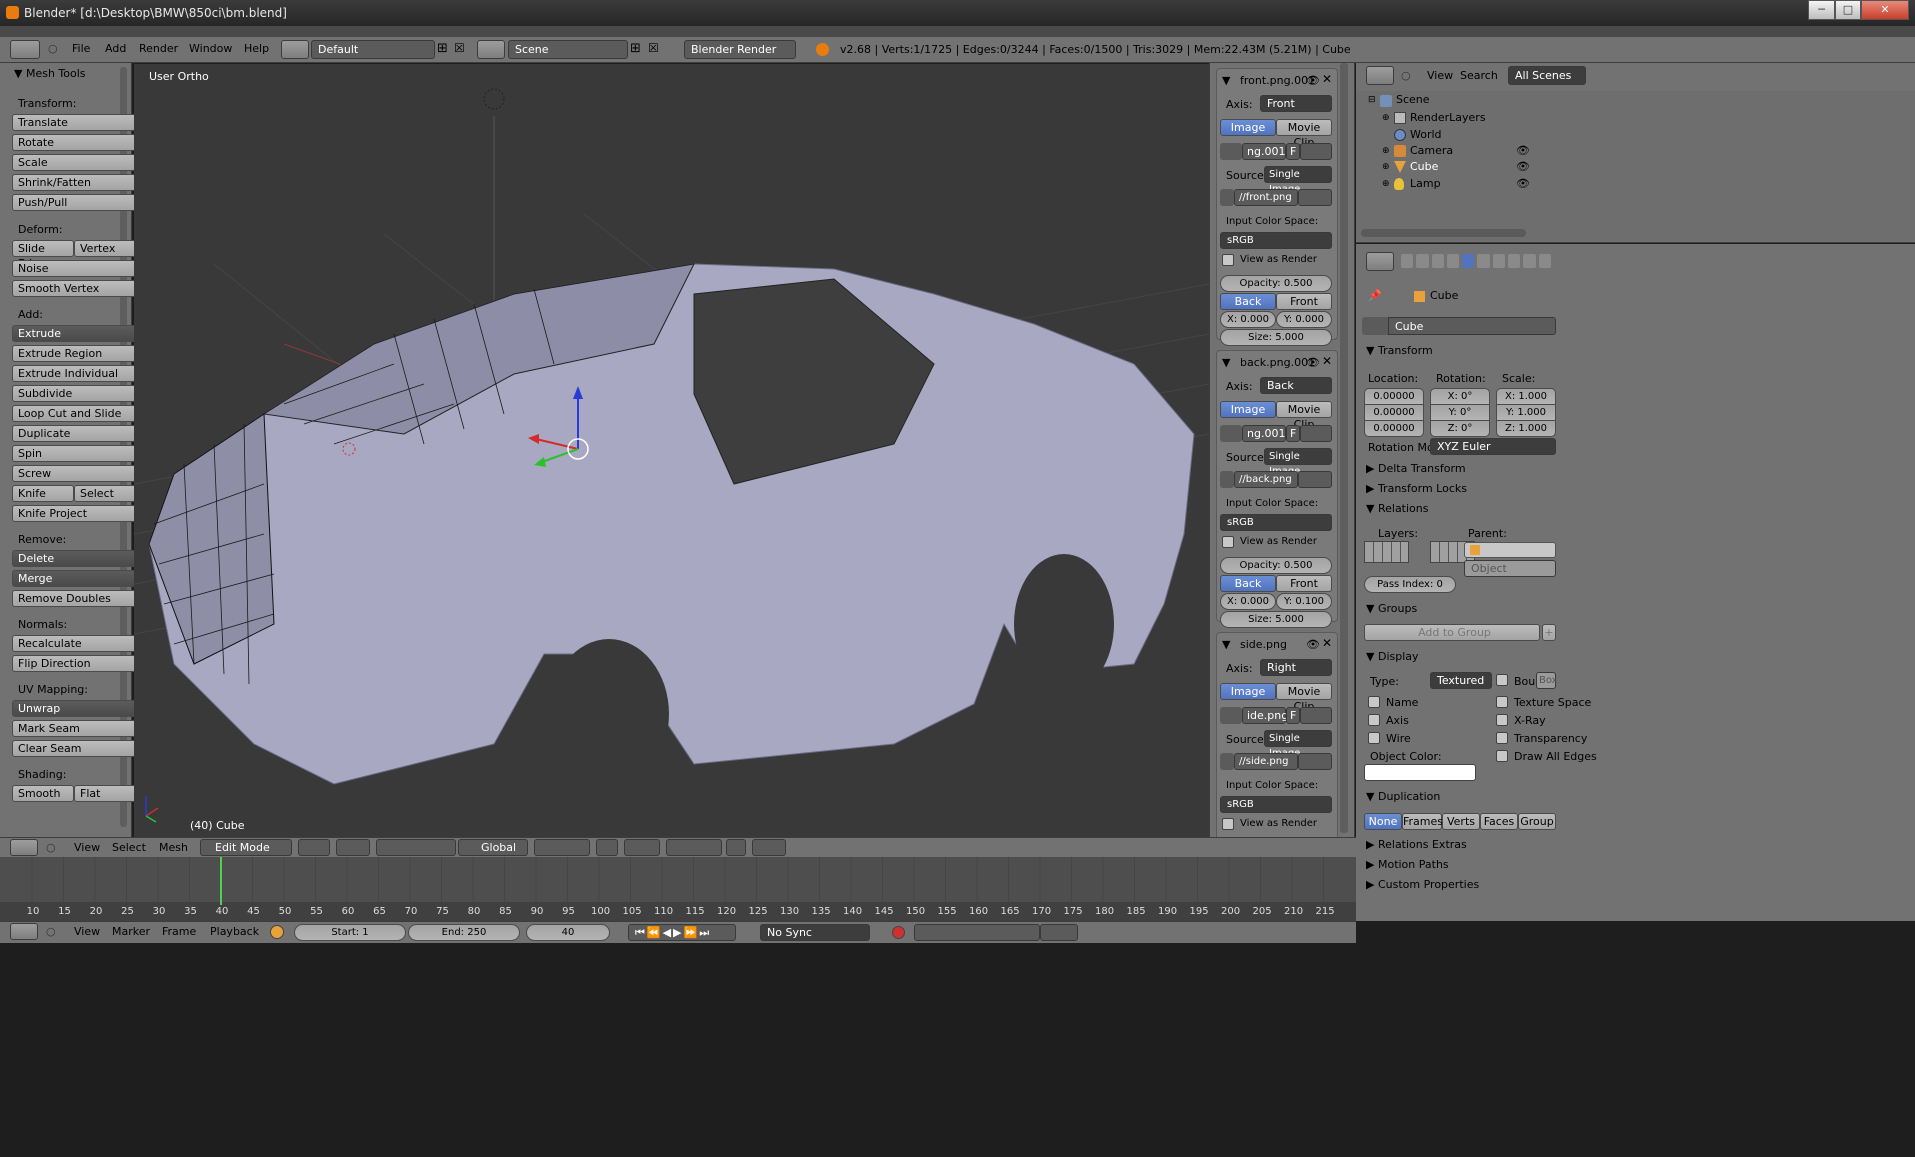 This screenshot has height=1157, width=1915. Describe the element at coordinates (74, 748) in the screenshot. I see `clear-seam-button: Clear Seam` at that location.